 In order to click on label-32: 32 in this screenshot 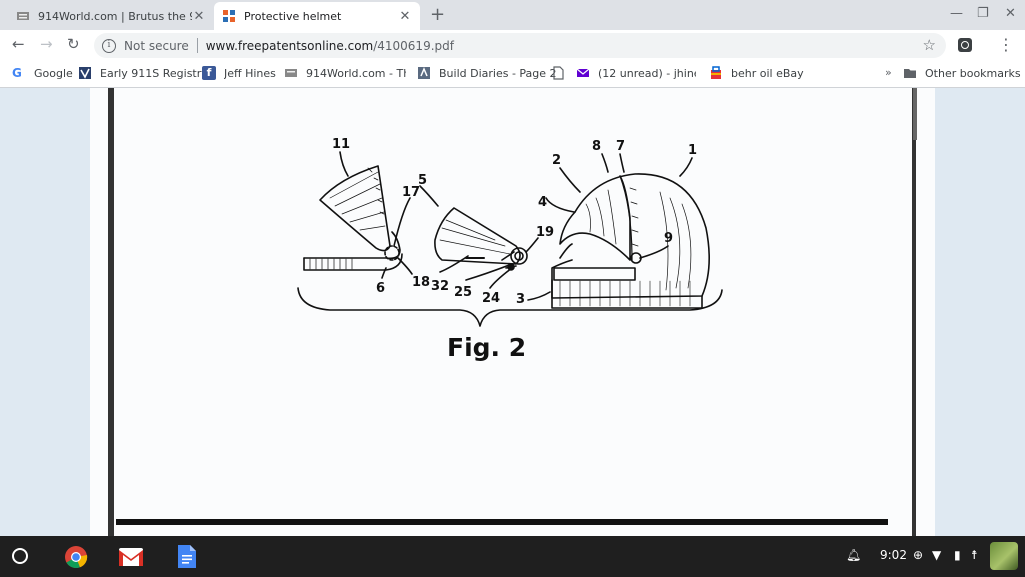, I will do `click(440, 286)`.